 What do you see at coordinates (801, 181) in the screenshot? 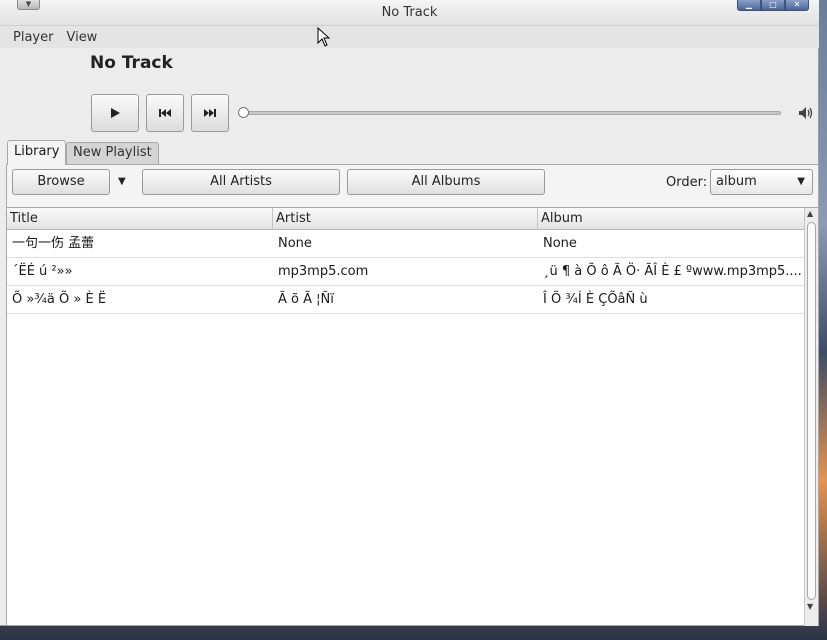
I see `chevron-down-icon: ▼` at bounding box center [801, 181].